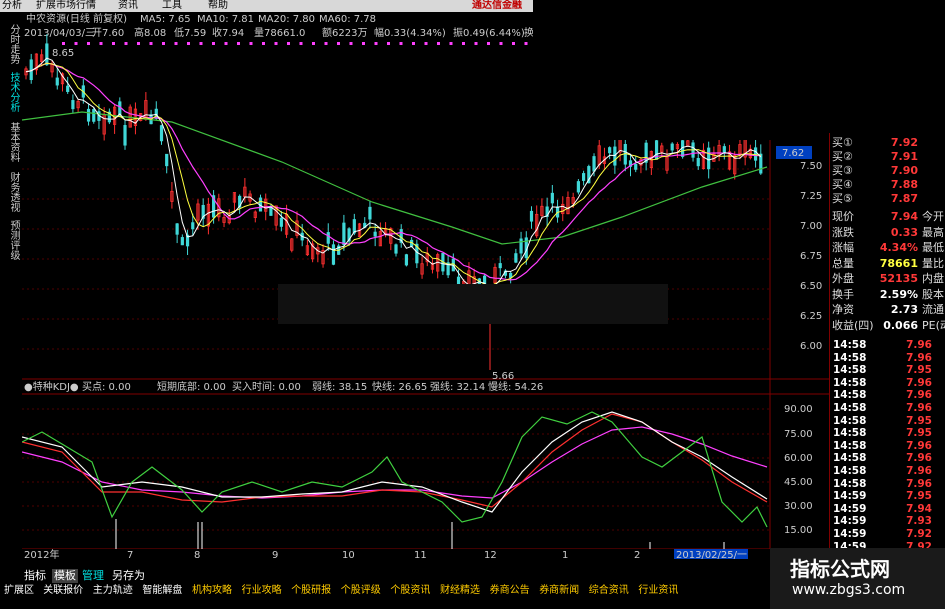  Describe the element at coordinates (11, 142) in the screenshot. I see `tab-fundamentals: 基本资料` at that location.